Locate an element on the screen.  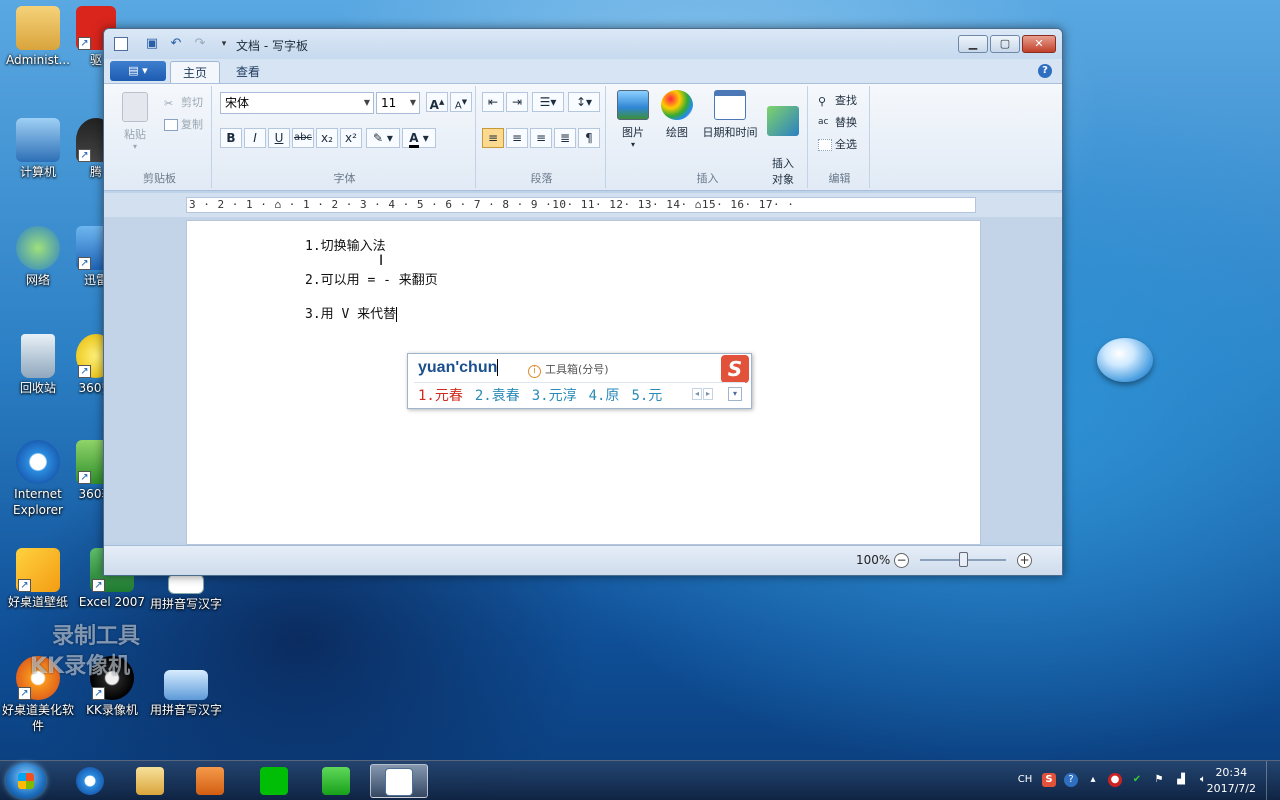
bullets-button: ☰▾ is located at coordinates (548, 102).